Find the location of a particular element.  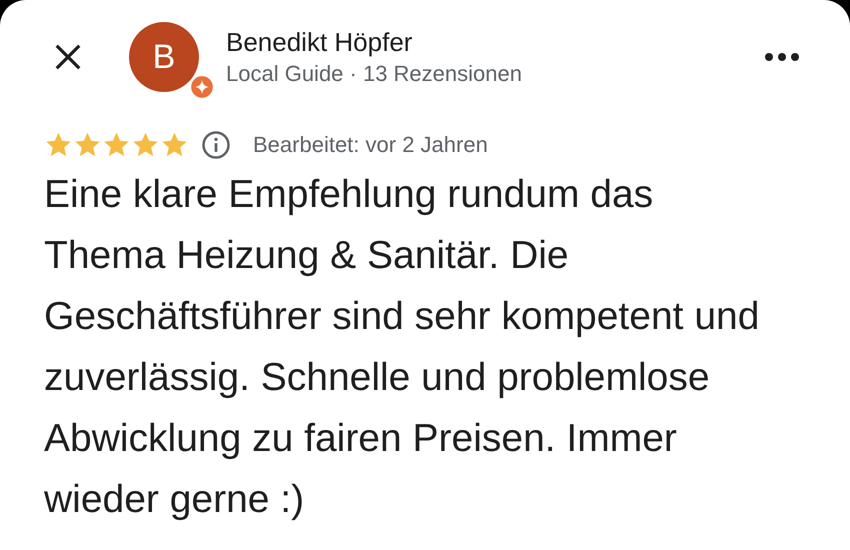

info-icon is located at coordinates (216, 145).